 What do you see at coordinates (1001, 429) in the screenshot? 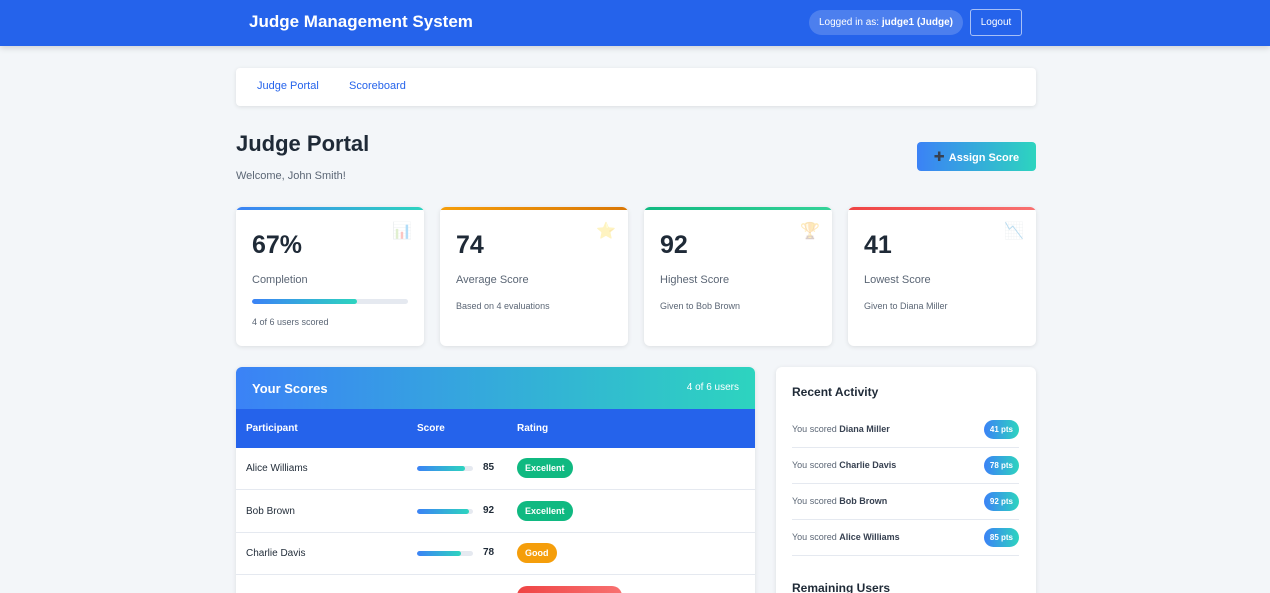
I see `points-badge: 41 pts` at bounding box center [1001, 429].